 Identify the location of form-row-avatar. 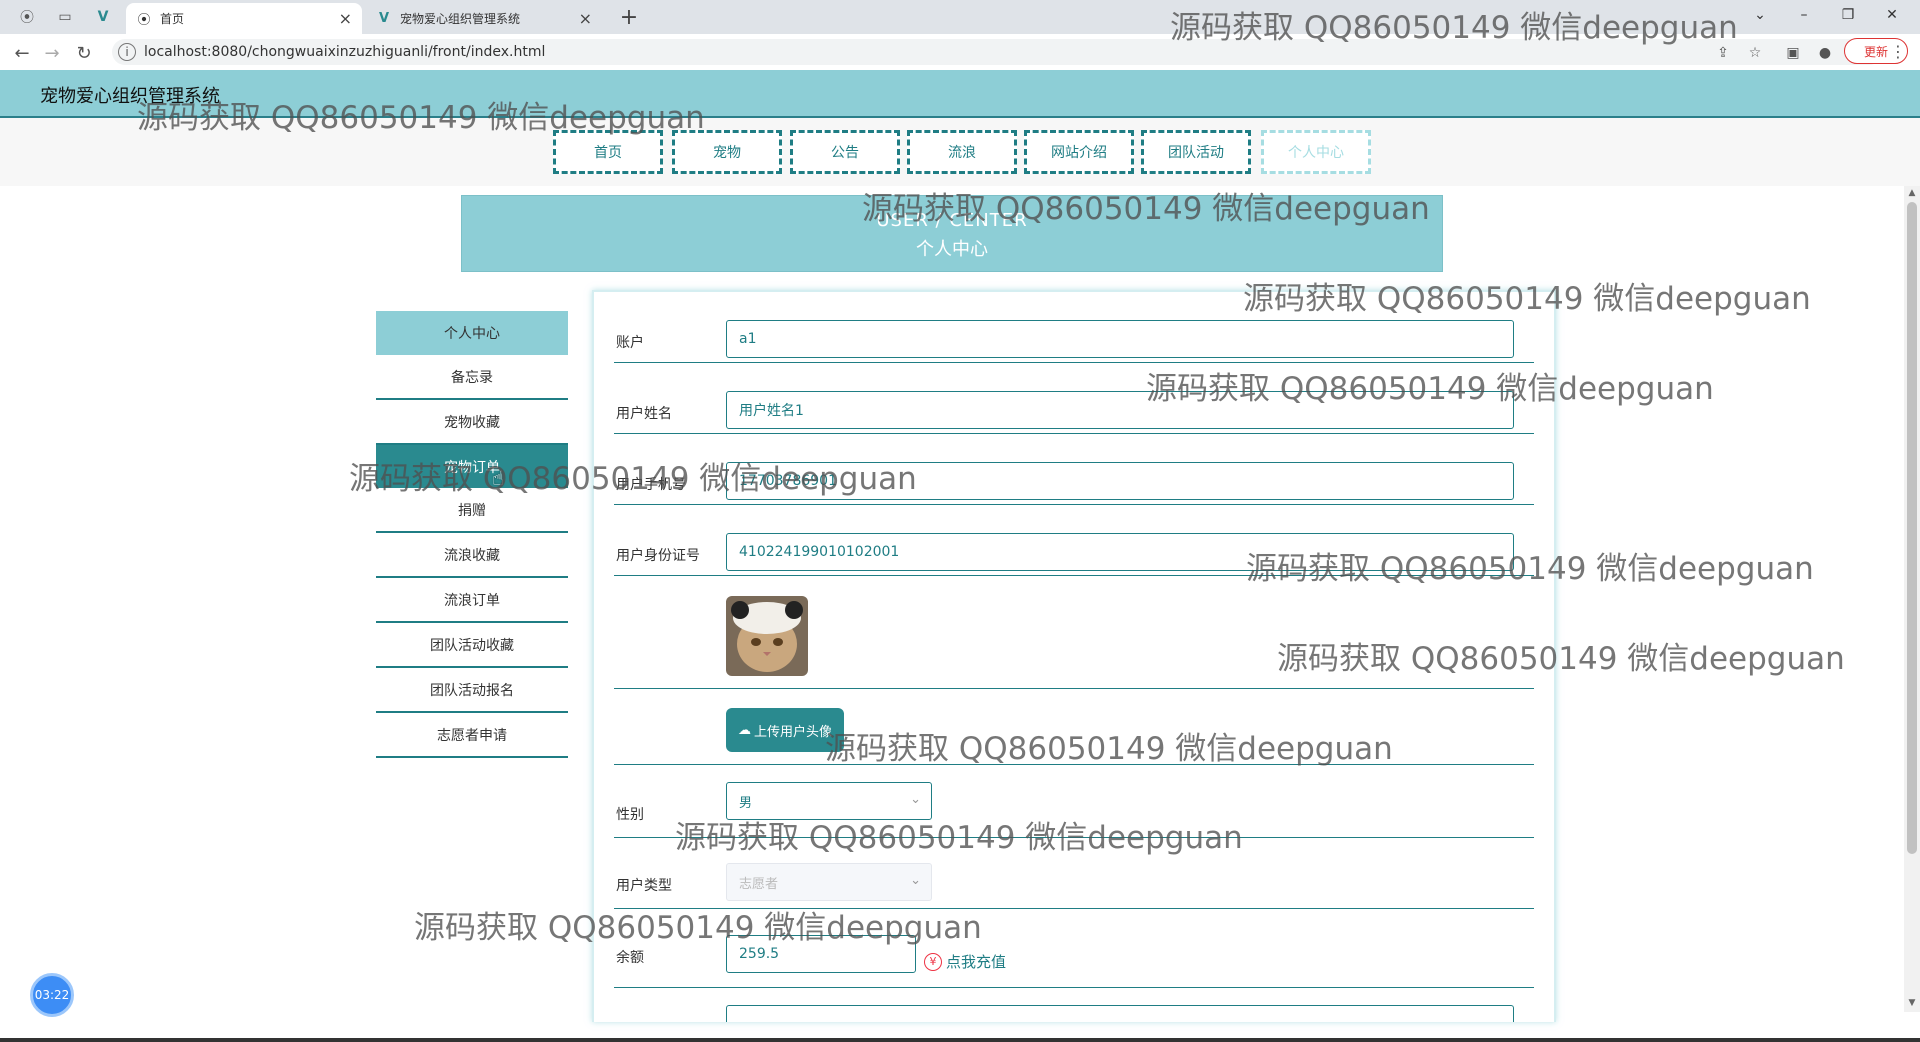
(1074, 637).